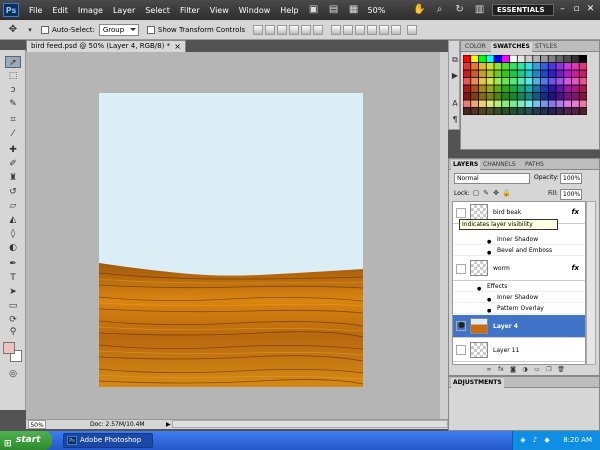 The width and height of the screenshot is (600, 450). Describe the element at coordinates (359, 29) in the screenshot. I see `distribute-bottom-button` at that location.